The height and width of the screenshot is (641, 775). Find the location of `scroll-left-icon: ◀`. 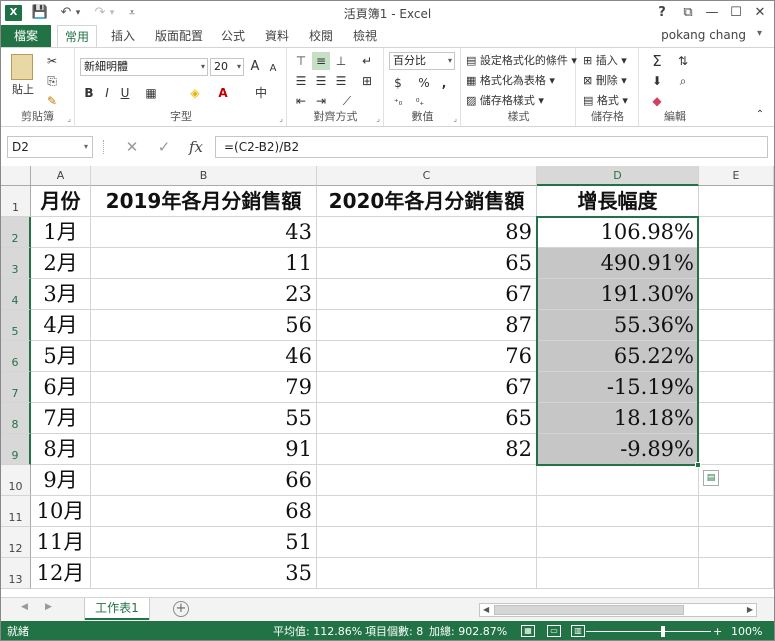

scroll-left-icon: ◀ is located at coordinates (486, 610).